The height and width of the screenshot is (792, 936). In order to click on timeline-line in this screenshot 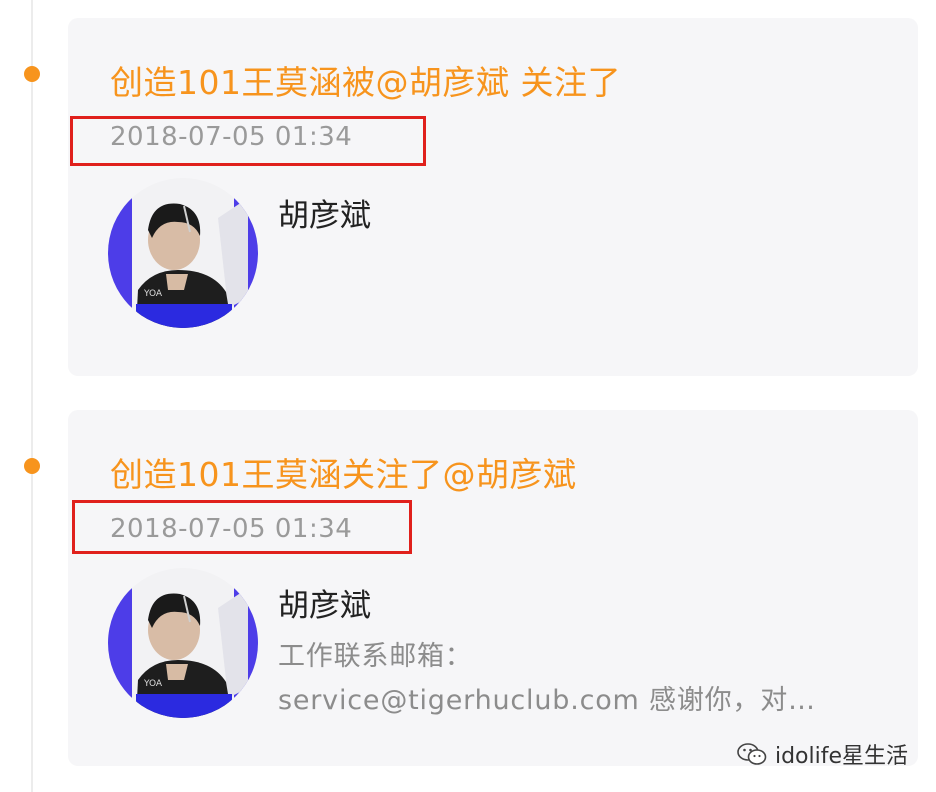, I will do `click(32, 396)`.